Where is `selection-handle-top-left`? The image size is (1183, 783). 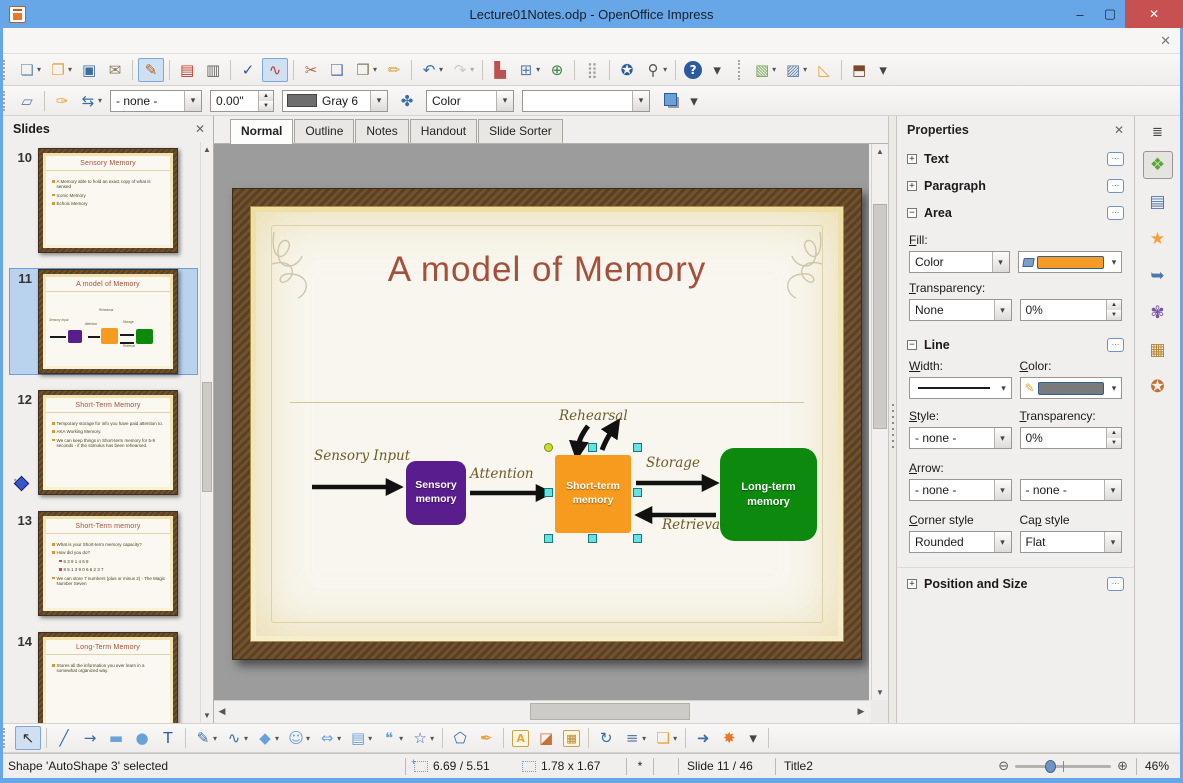 selection-handle-top-left is located at coordinates (548, 447).